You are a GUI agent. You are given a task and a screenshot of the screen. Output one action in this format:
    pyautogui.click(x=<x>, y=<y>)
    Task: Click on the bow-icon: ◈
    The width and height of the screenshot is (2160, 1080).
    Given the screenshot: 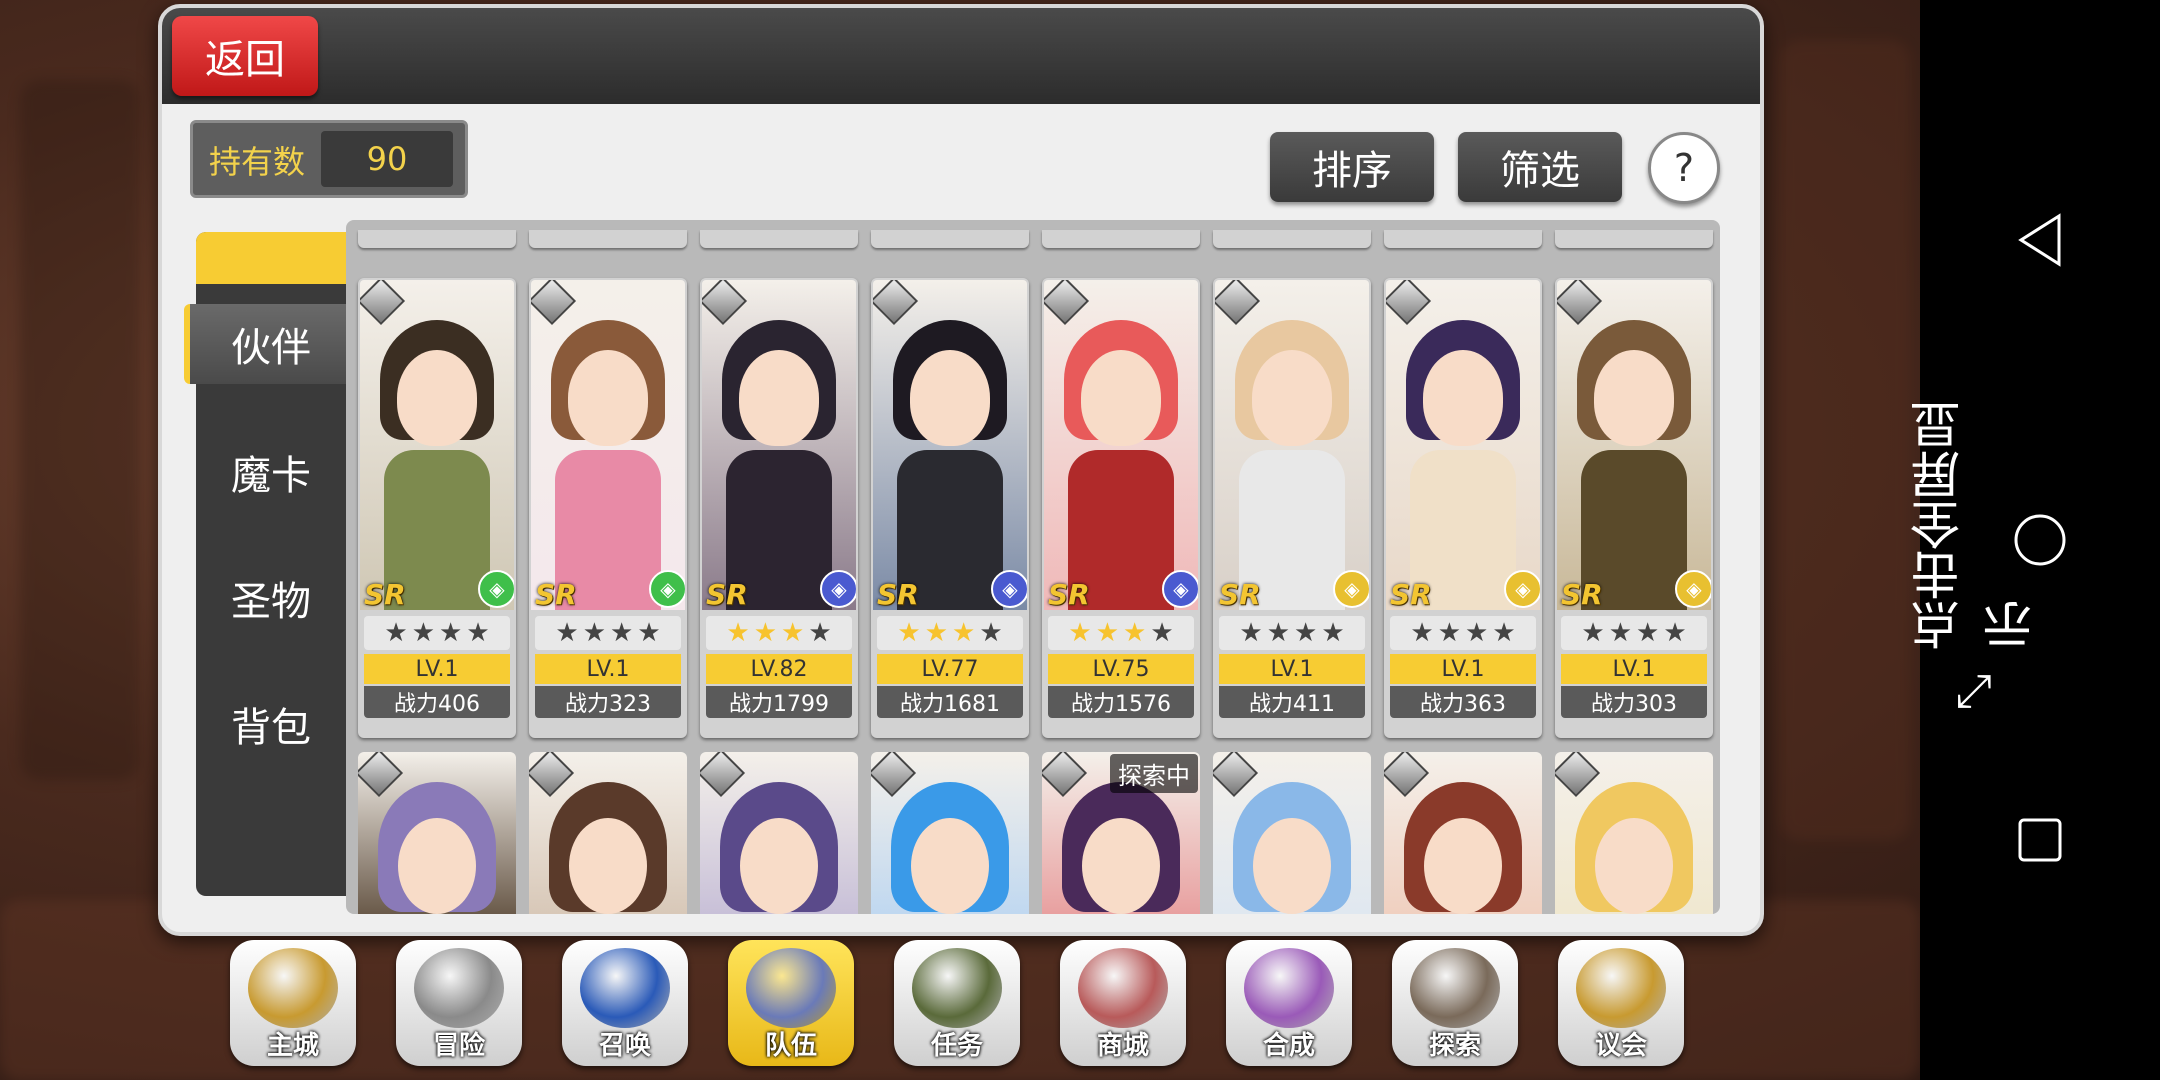 What is the action you would take?
    pyautogui.click(x=496, y=589)
    